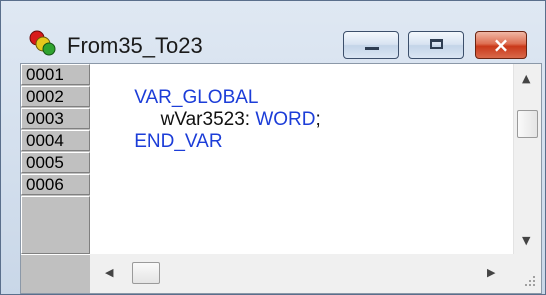 This screenshot has height=295, width=546. What do you see at coordinates (109, 272) in the screenshot?
I see `scroll-left-icon: ◀` at bounding box center [109, 272].